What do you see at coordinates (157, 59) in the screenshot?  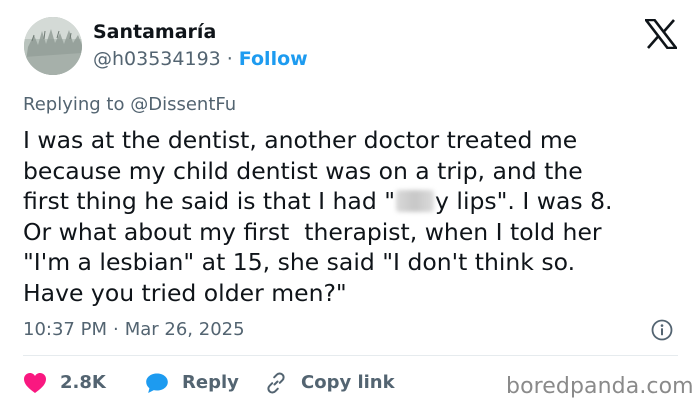 I see `author-handle: @h03534193` at bounding box center [157, 59].